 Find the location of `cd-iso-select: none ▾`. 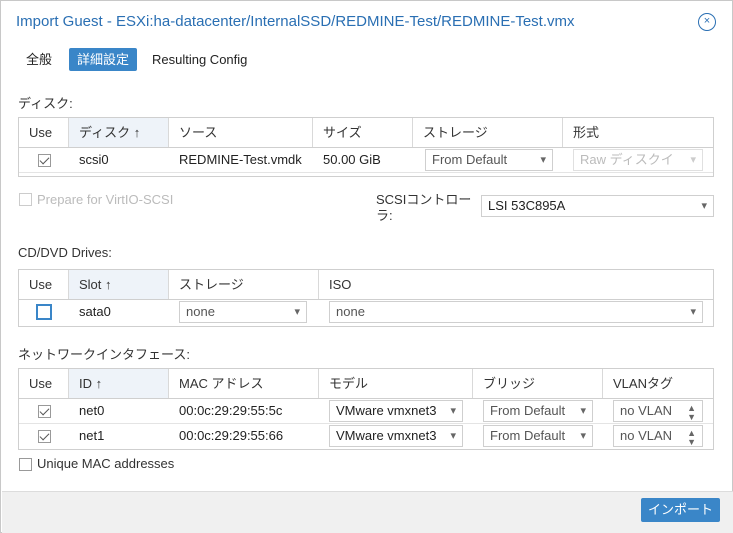

cd-iso-select: none ▾ is located at coordinates (516, 312).